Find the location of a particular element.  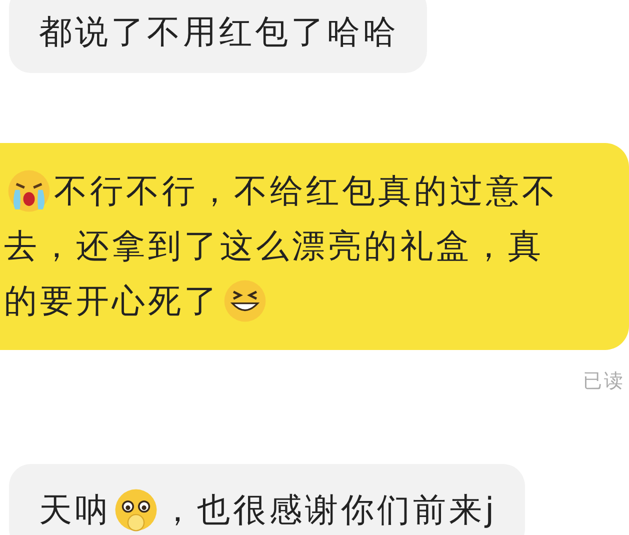

crying-emoji-icon is located at coordinates (29, 191).